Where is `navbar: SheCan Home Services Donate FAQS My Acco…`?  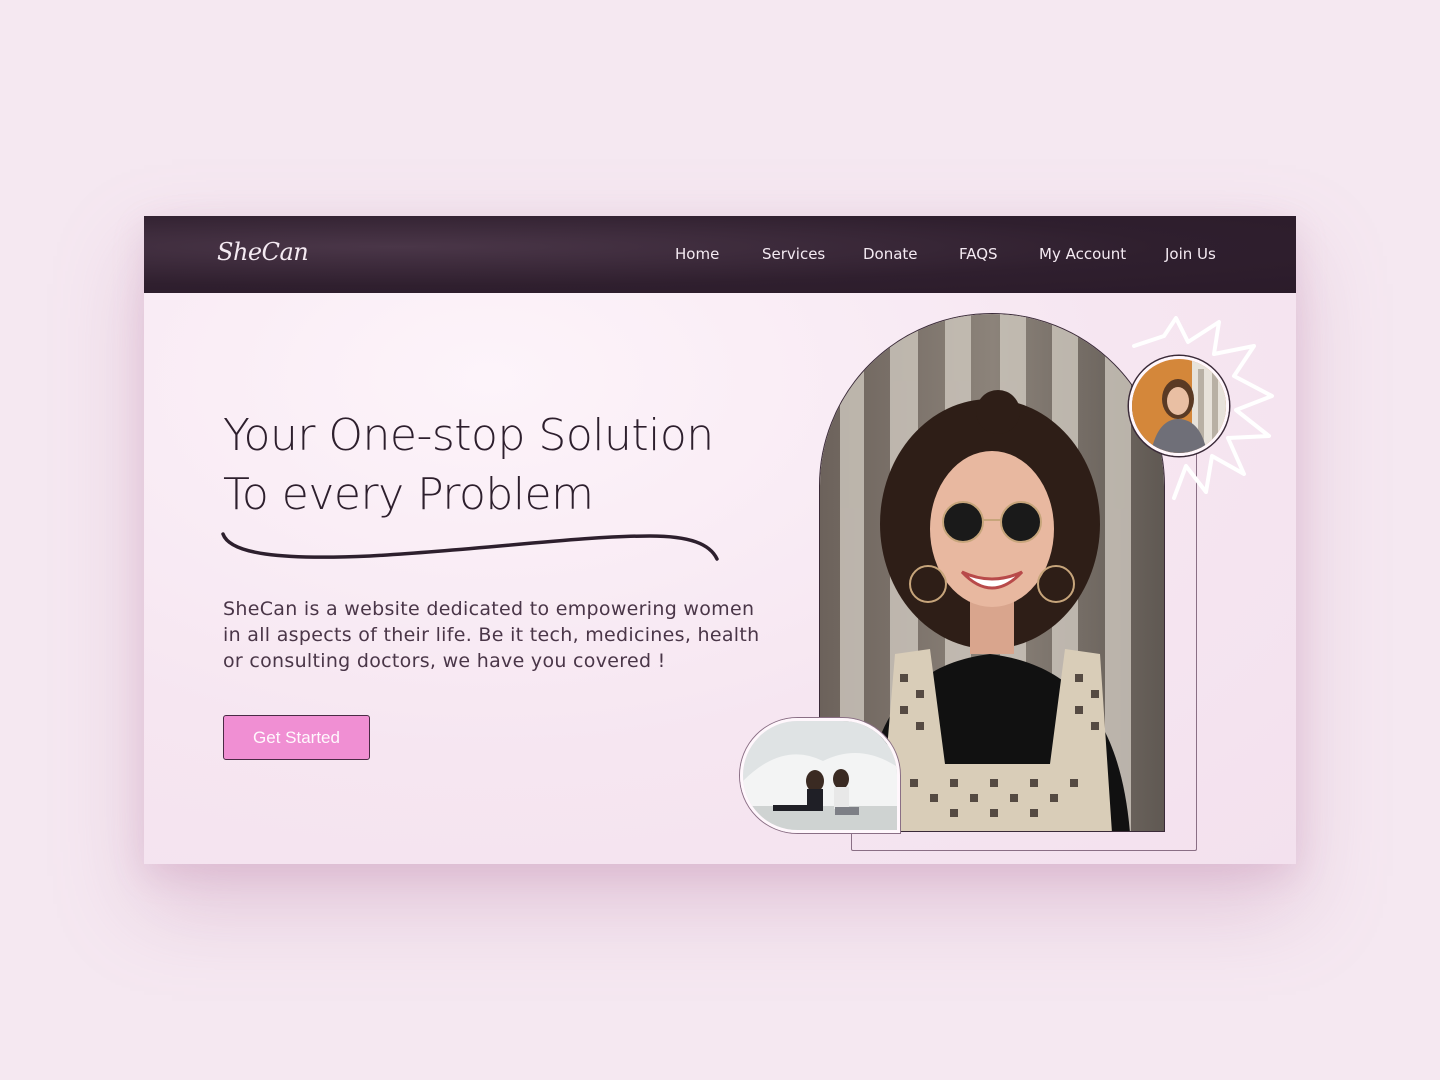 navbar: SheCan Home Services Donate FAQS My Acco… is located at coordinates (720, 254).